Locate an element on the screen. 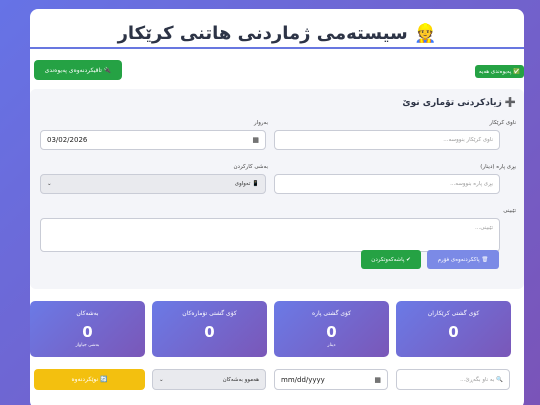  shift-select: 📱 تەواوی ⌄ is located at coordinates (153, 184).